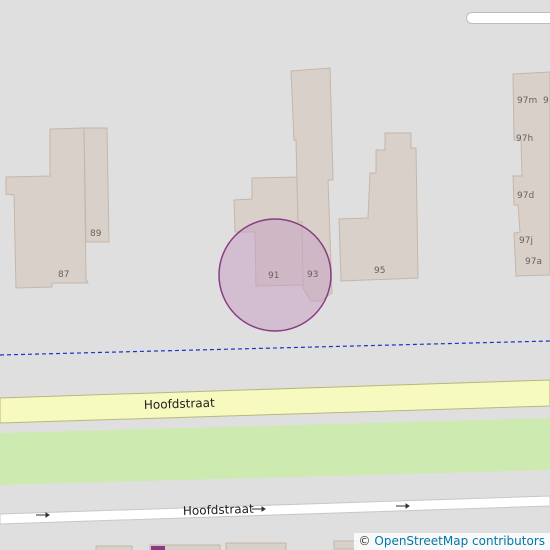  I want to click on house-number-97d: 97d, so click(525, 196).